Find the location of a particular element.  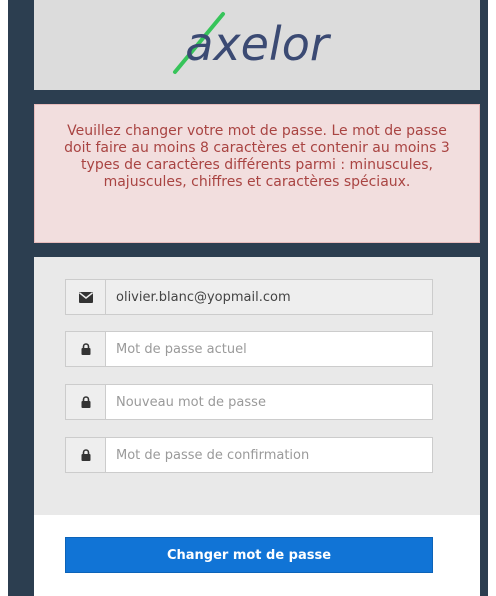

current-password-row is located at coordinates (249, 349).